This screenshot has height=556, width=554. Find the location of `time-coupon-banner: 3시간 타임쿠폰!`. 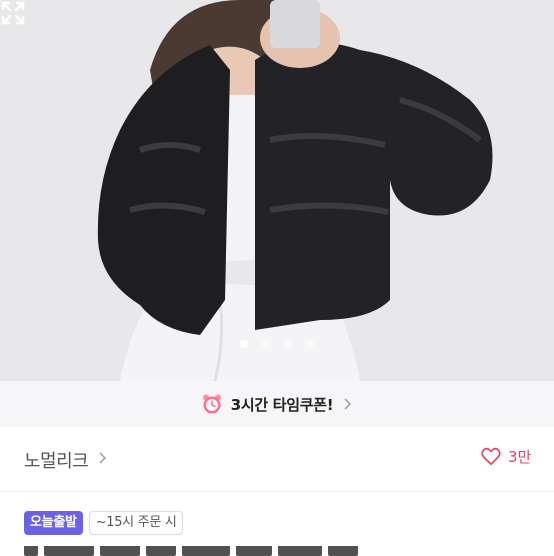

time-coupon-banner: 3시간 타임쿠폰! is located at coordinates (277, 404).